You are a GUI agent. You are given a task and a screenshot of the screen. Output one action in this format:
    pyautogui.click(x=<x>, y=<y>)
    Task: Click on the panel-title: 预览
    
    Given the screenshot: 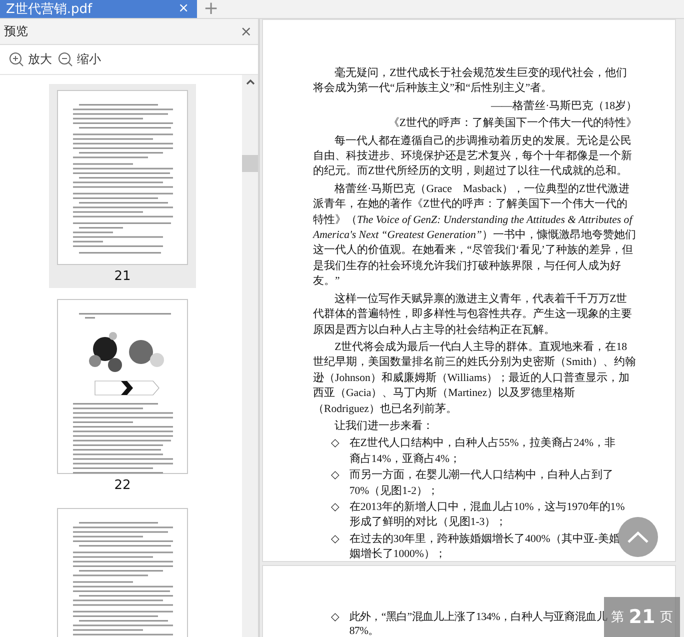 What is the action you would take?
    pyautogui.click(x=16, y=31)
    